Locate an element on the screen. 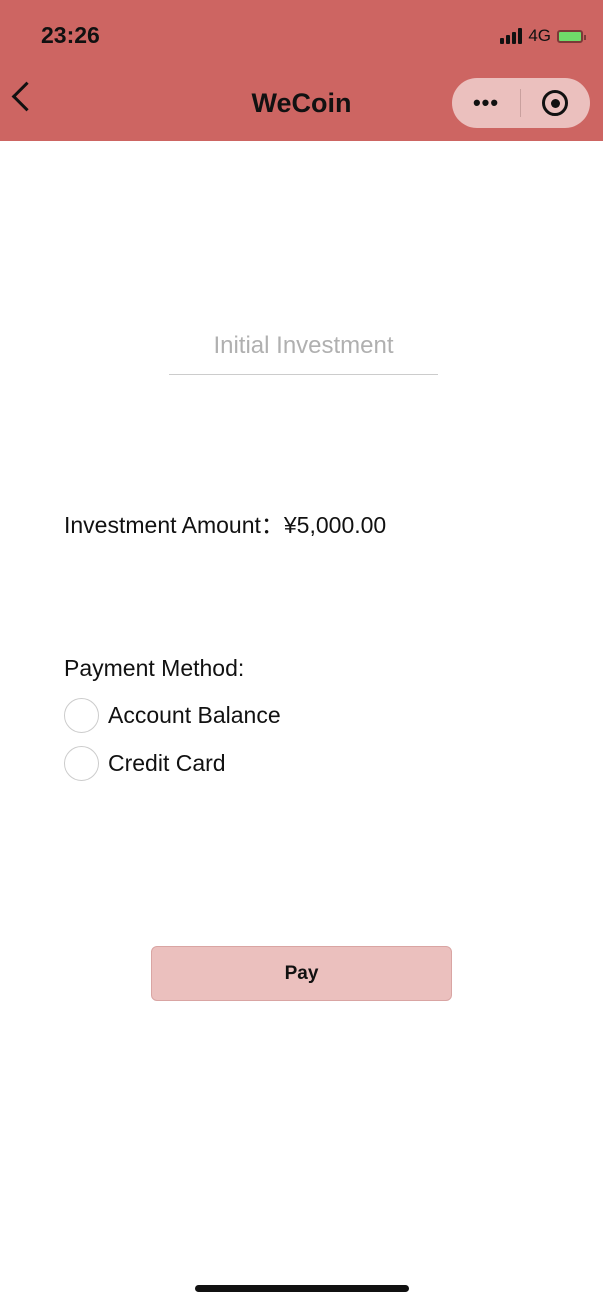 The height and width of the screenshot is (1304, 603). amount-value: ¥5,000.00 is located at coordinates (335, 525).